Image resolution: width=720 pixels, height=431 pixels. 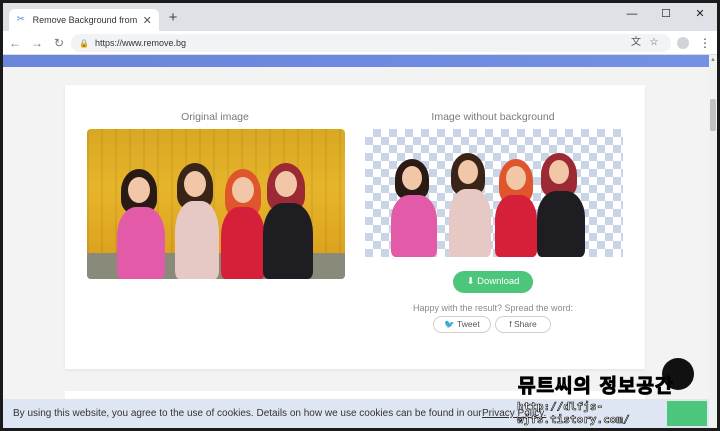 I want to click on close-tab-icon: ✕, so click(x=147, y=20).